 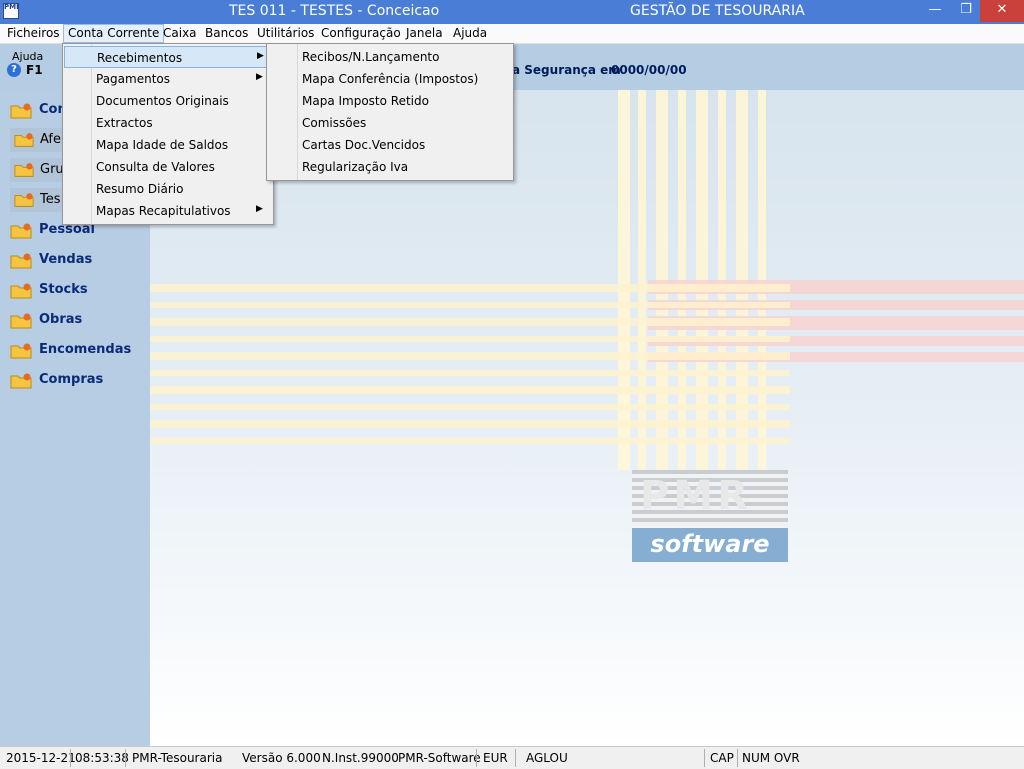 What do you see at coordinates (50, 199) in the screenshot?
I see `sidebar-item-label: Tes` at bounding box center [50, 199].